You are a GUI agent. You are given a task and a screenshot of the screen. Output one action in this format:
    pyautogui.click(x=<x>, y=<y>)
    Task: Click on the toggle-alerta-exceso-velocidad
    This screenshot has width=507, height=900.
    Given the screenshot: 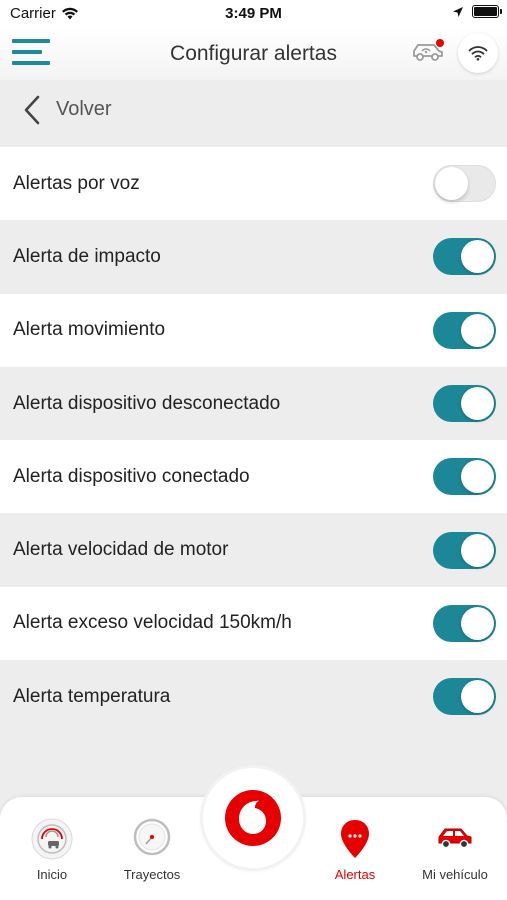 What is the action you would take?
    pyautogui.click(x=464, y=623)
    